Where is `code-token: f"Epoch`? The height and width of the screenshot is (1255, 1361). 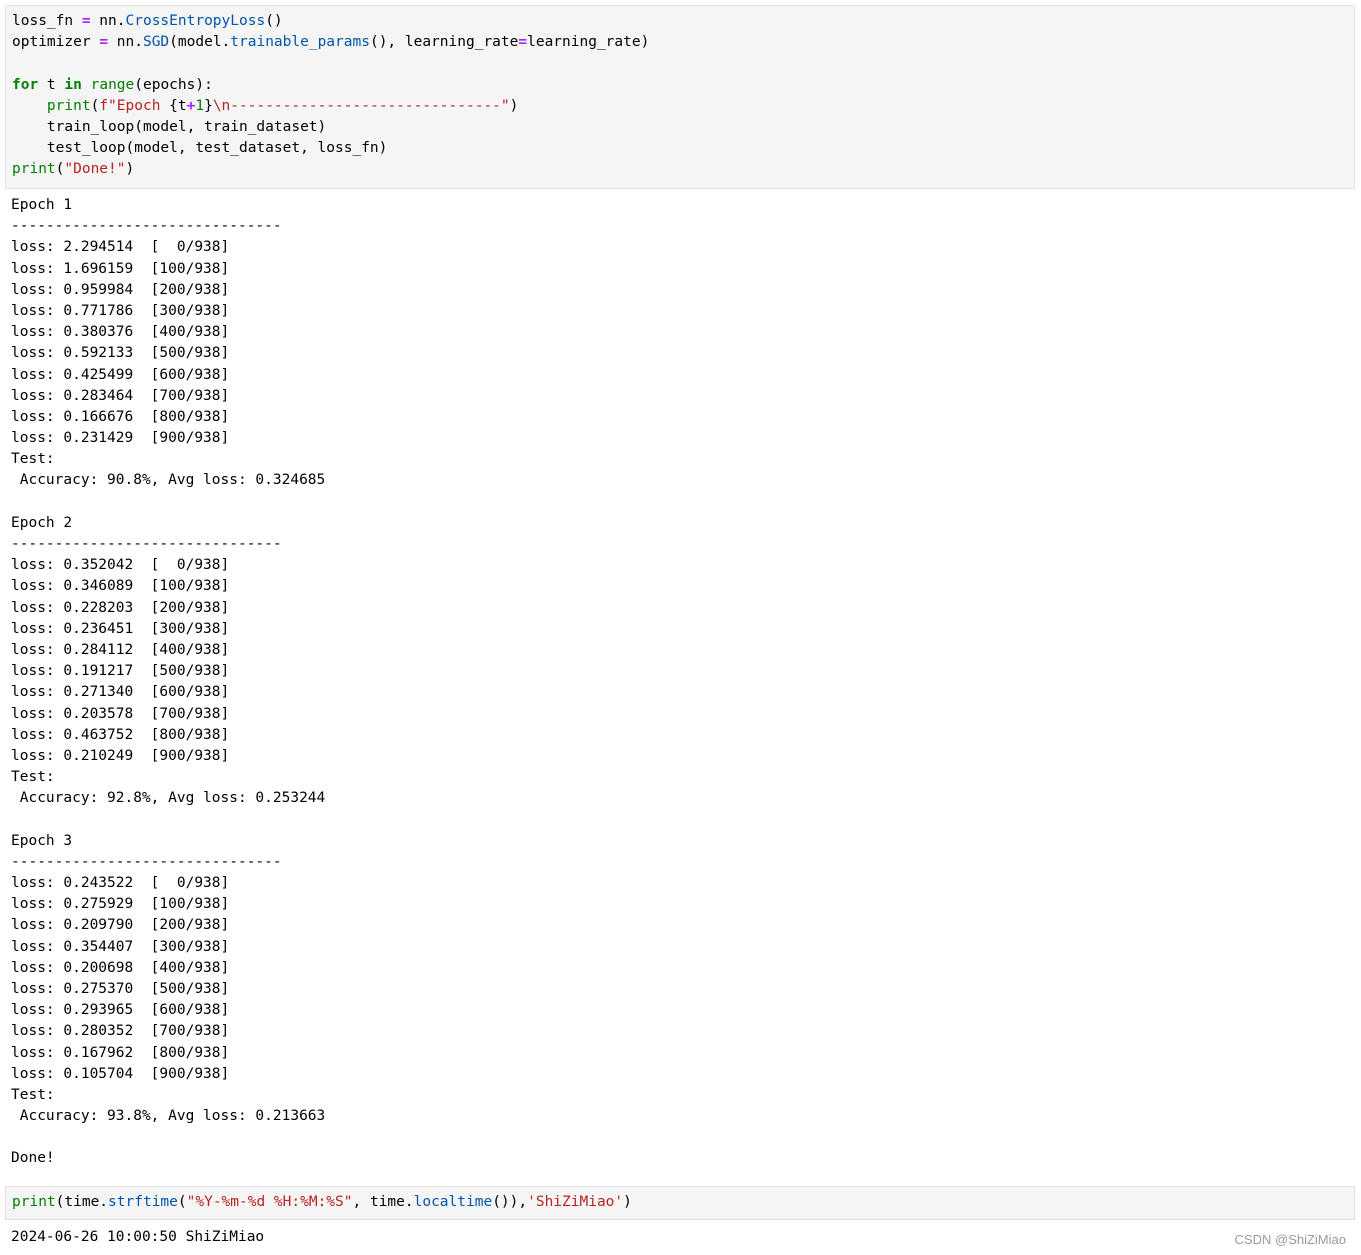
code-token: f"Epoch is located at coordinates (134, 105).